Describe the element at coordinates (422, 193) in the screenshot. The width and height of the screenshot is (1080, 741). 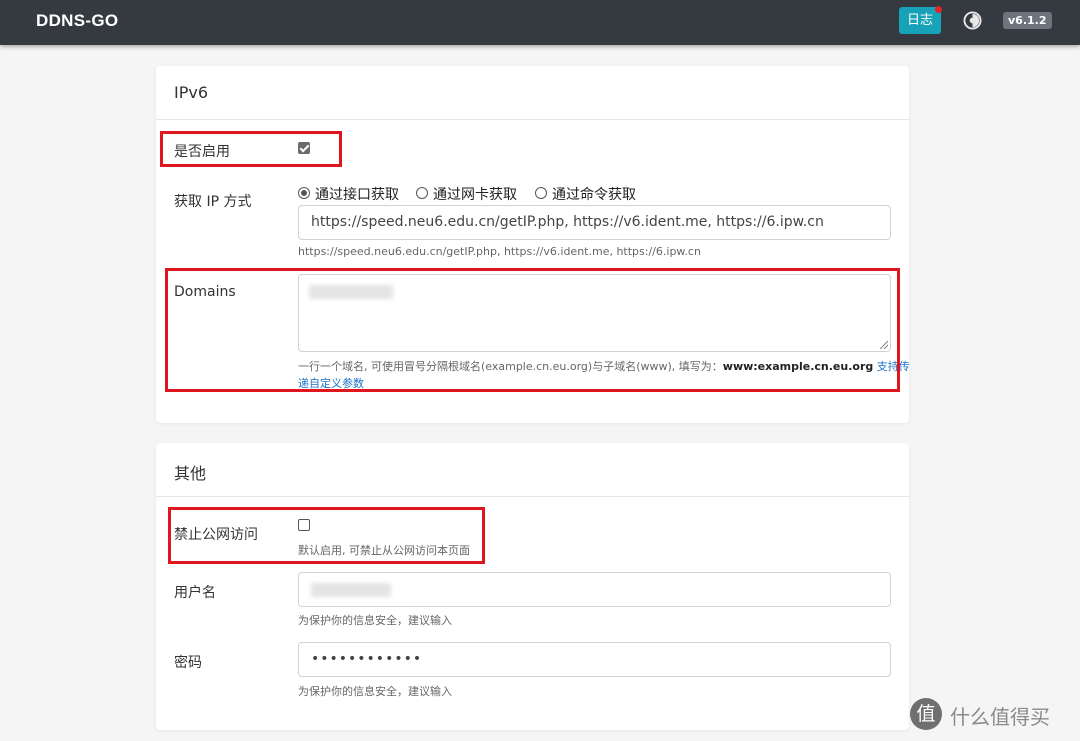
I see `radio-netcard-circle` at that location.